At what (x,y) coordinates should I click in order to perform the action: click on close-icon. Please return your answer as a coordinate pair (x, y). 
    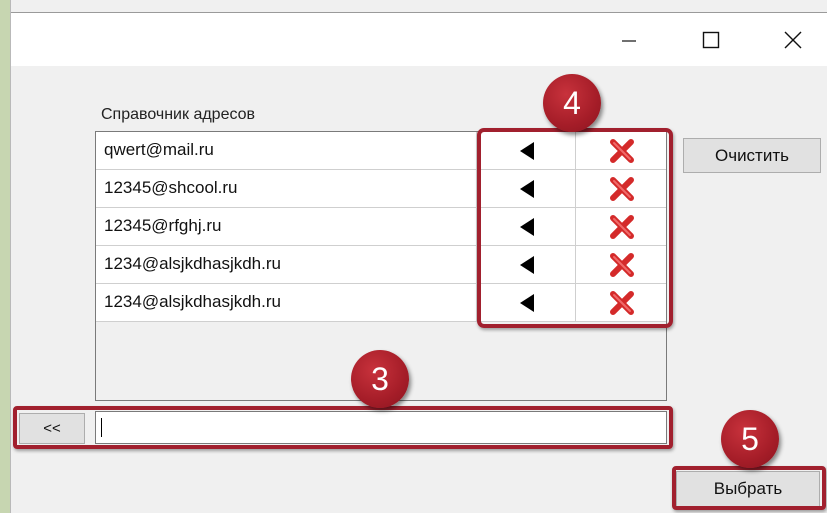
    Looking at the image, I should click on (793, 39).